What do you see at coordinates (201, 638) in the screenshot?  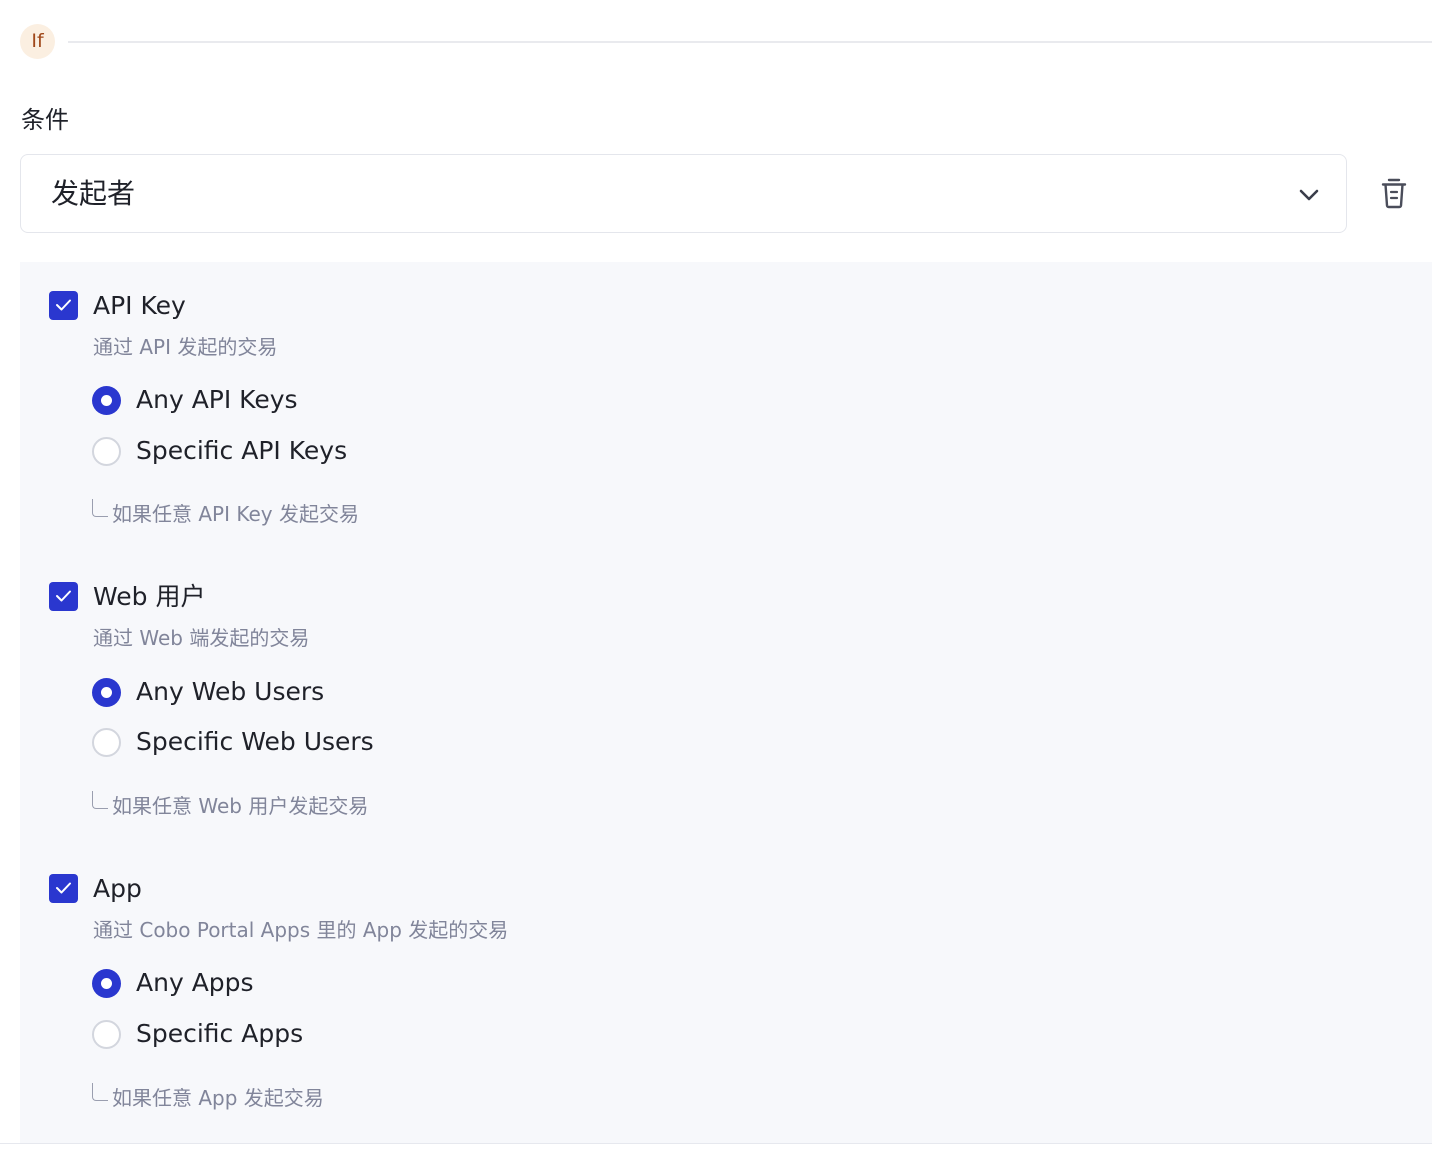 I see `group-description: 通过 Web 端发起的交易` at bounding box center [201, 638].